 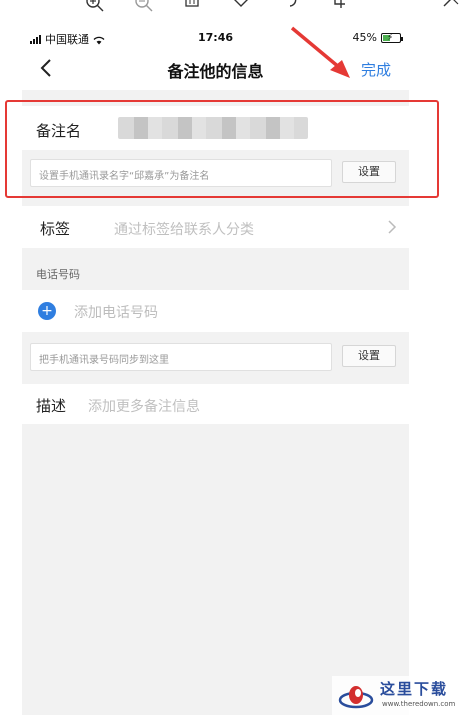 I want to click on battery-icon: ⚡, so click(x=392, y=37).